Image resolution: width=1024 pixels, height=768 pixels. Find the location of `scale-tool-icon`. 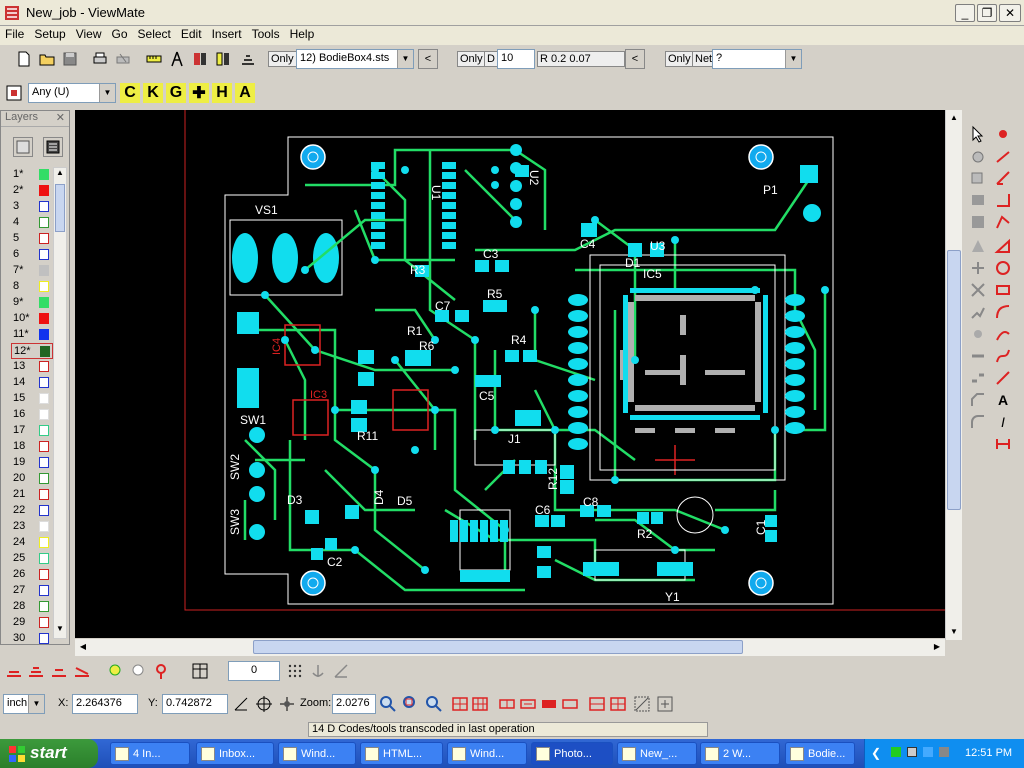

scale-tool-icon is located at coordinates (978, 290).